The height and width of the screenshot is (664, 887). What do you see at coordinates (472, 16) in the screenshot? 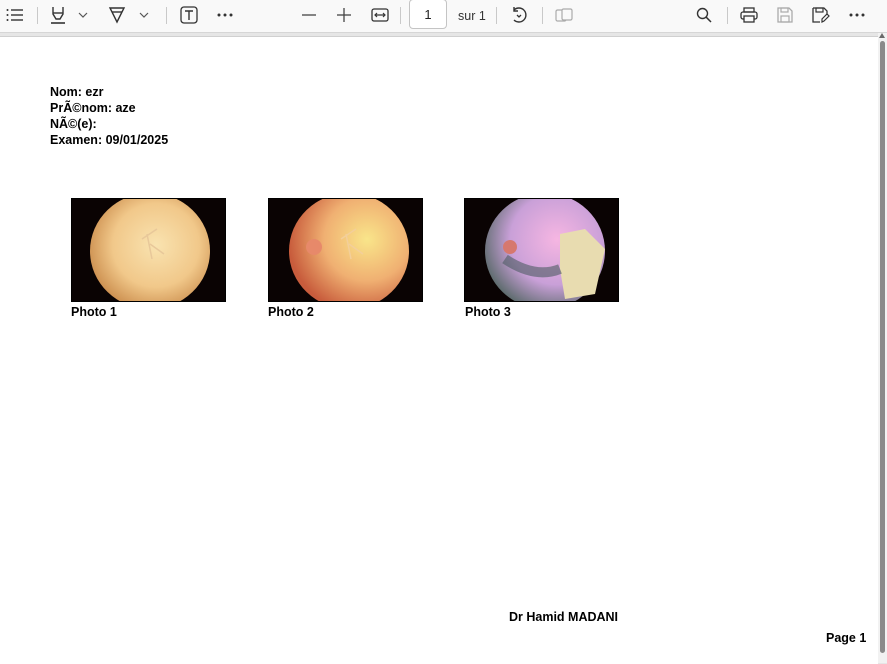
I see `page-total-label: sur 1` at bounding box center [472, 16].